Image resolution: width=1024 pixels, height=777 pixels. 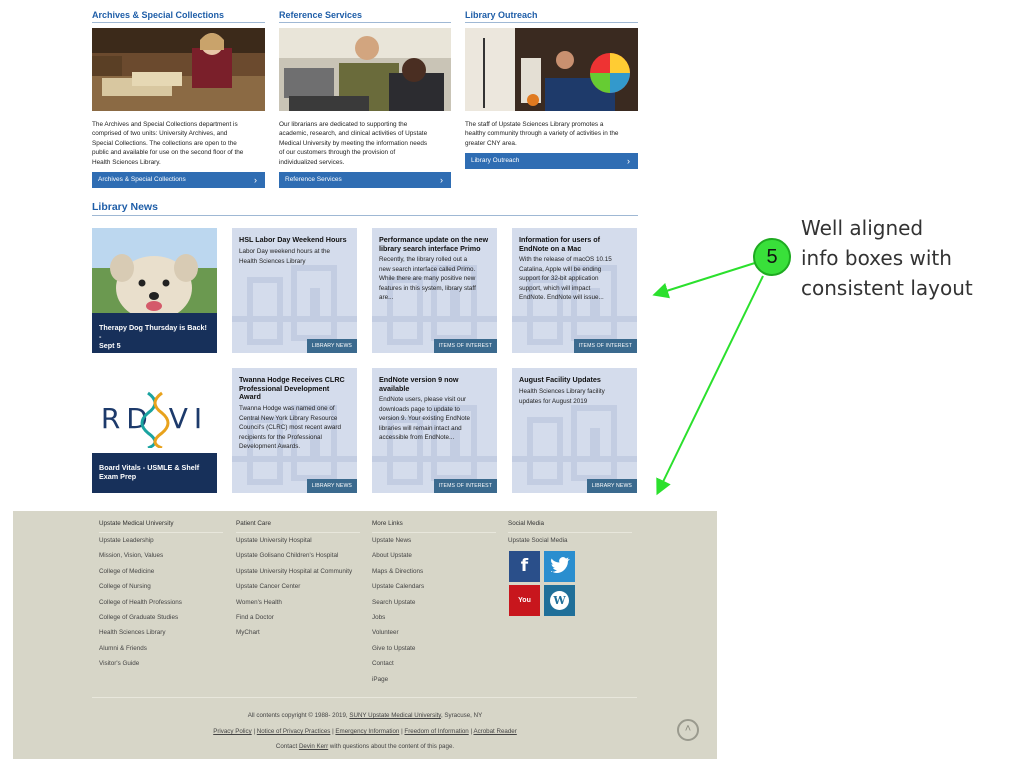 What do you see at coordinates (559, 600) in the screenshot?
I see `wordpress-icon: W` at bounding box center [559, 600].